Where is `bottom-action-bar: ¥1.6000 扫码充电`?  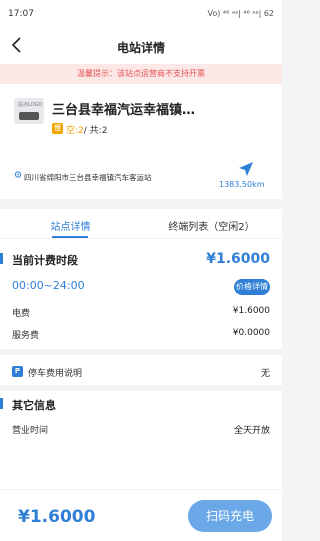
bottom-action-bar: ¥1.6000 扫码充电 is located at coordinates (141, 515).